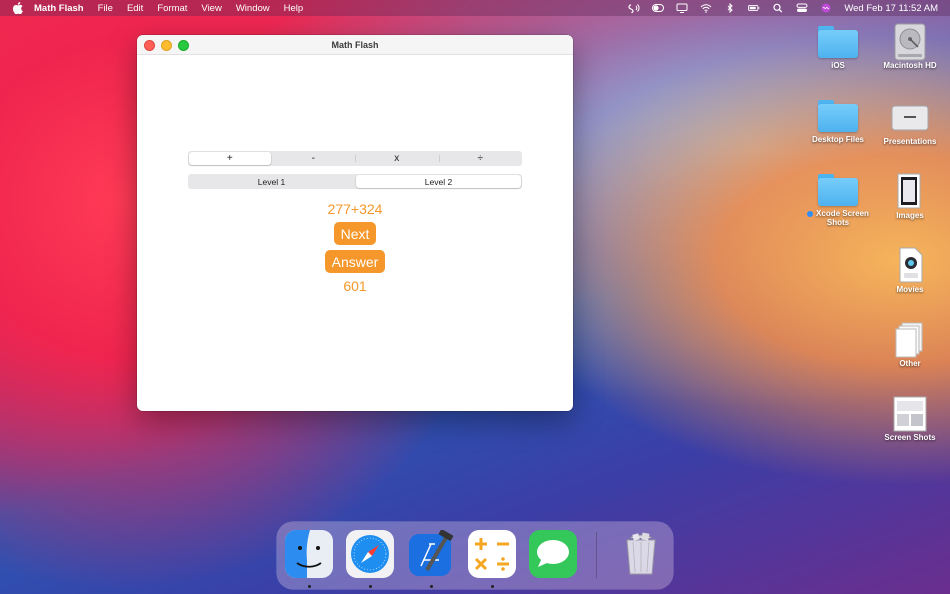 The height and width of the screenshot is (594, 950). I want to click on level-2-segment: Level 2, so click(438, 181).